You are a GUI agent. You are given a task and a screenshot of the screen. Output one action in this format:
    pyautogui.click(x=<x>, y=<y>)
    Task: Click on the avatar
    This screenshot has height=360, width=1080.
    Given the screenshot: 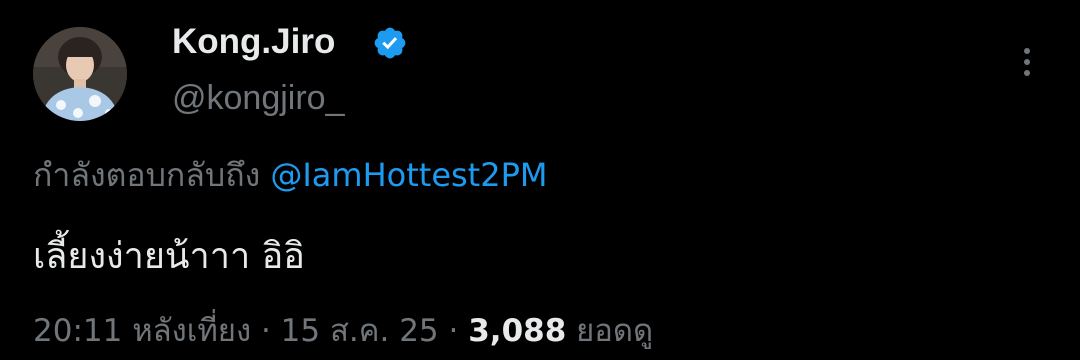 What is the action you would take?
    pyautogui.click(x=80, y=74)
    